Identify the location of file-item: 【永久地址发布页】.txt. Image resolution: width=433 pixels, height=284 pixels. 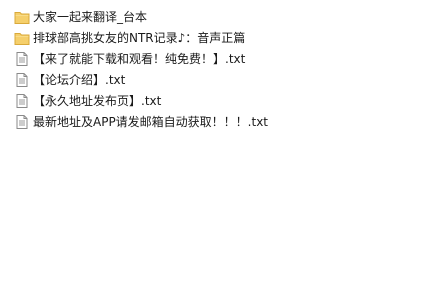
(219, 100).